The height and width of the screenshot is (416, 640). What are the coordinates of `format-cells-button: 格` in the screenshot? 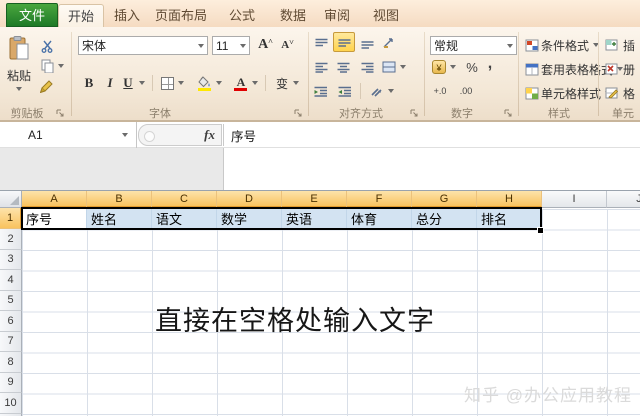 It's located at (629, 93).